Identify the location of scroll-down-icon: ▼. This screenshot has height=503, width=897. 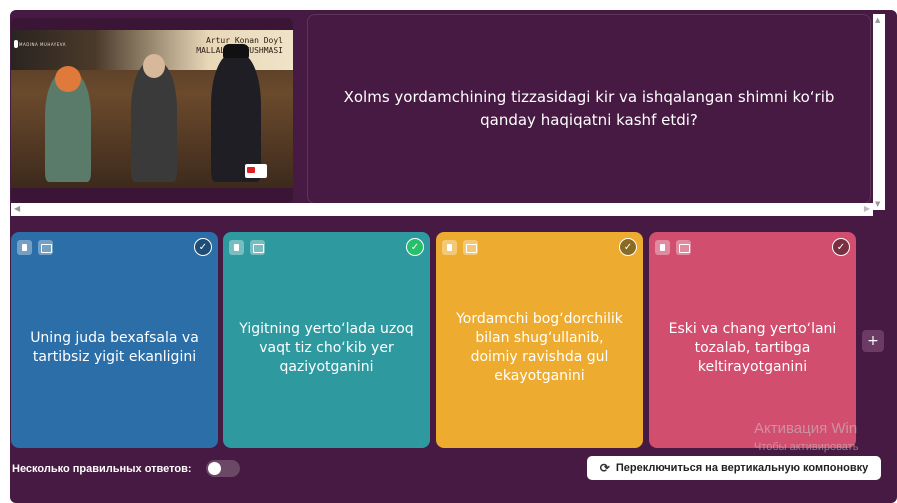
(877, 204).